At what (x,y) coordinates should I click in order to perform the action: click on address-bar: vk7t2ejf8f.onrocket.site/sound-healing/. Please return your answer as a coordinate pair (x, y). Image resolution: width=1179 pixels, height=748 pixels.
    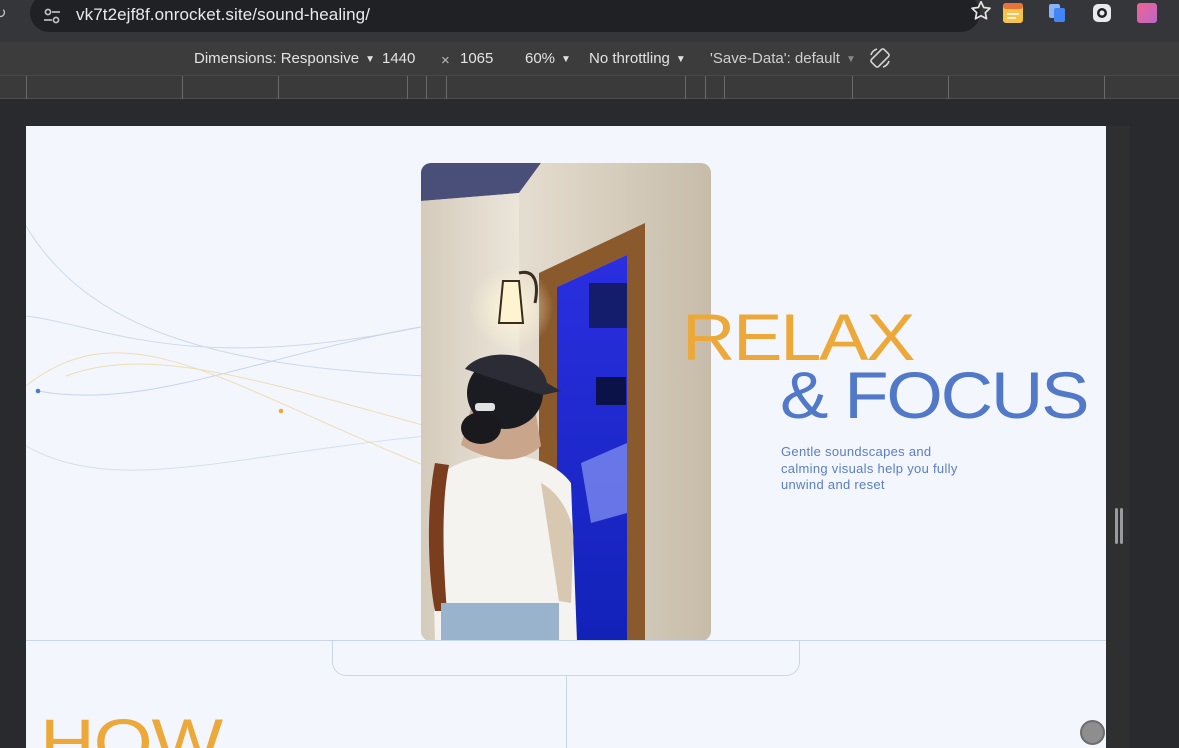
    Looking at the image, I should click on (510, 16).